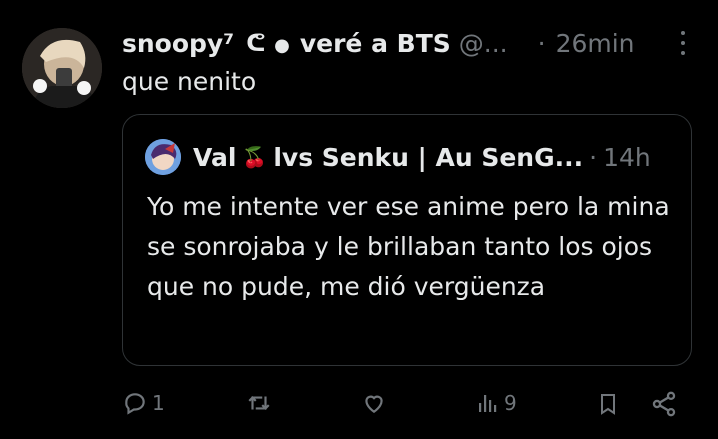 The height and width of the screenshot is (439, 718). What do you see at coordinates (214, 157) in the screenshot?
I see `quote-author-name: Val` at bounding box center [214, 157].